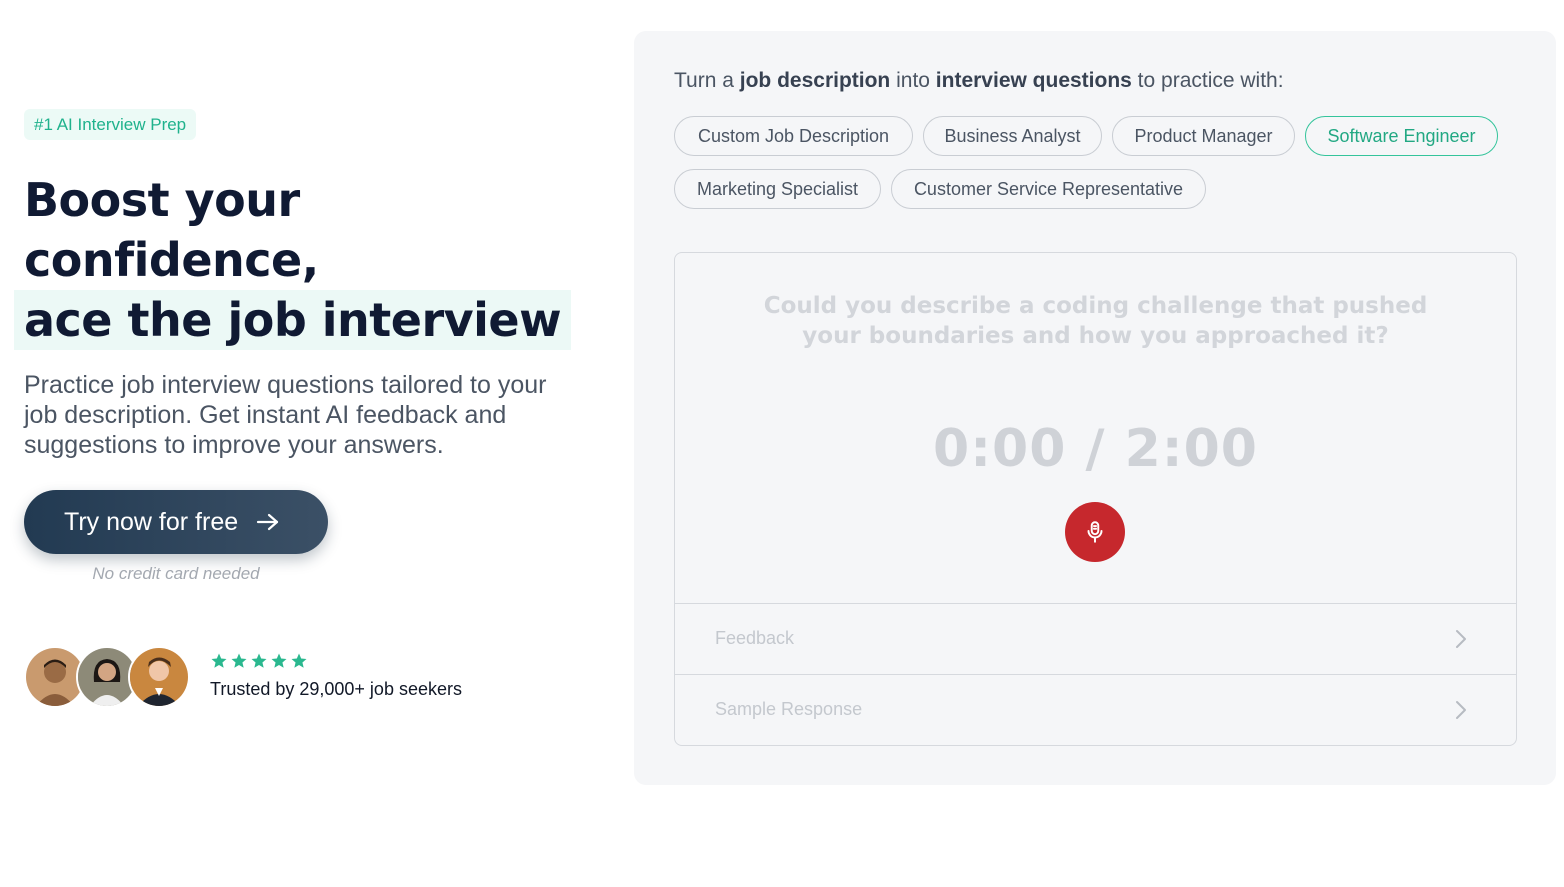  Describe the element at coordinates (162, 200) in the screenshot. I see `headline-line-1: Boost your` at that location.